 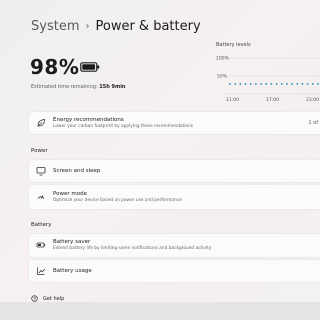 What do you see at coordinates (160, 311) in the screenshot?
I see `bottom-edge` at bounding box center [160, 311].